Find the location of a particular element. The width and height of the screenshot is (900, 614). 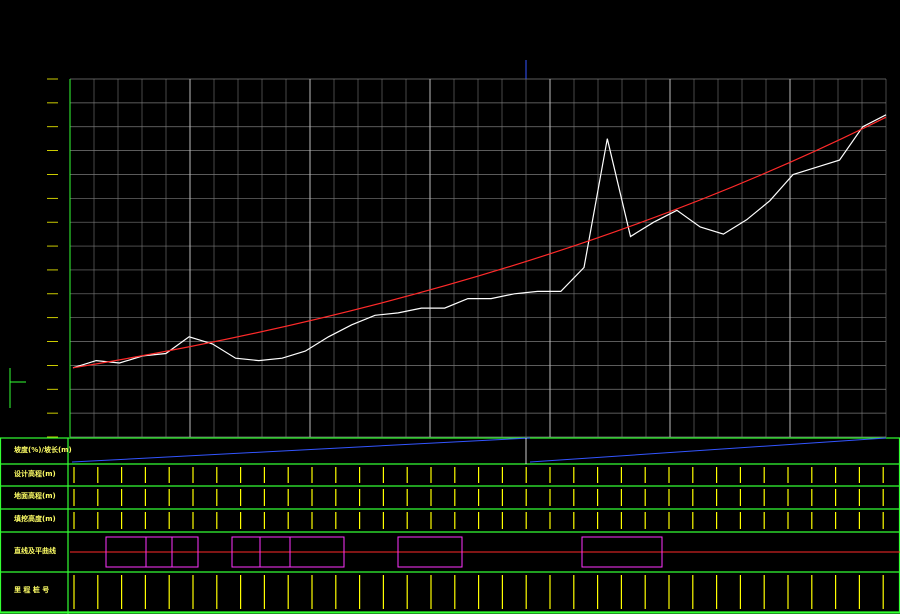

table-row-label: 直线及平曲线 is located at coordinates (35, 550).